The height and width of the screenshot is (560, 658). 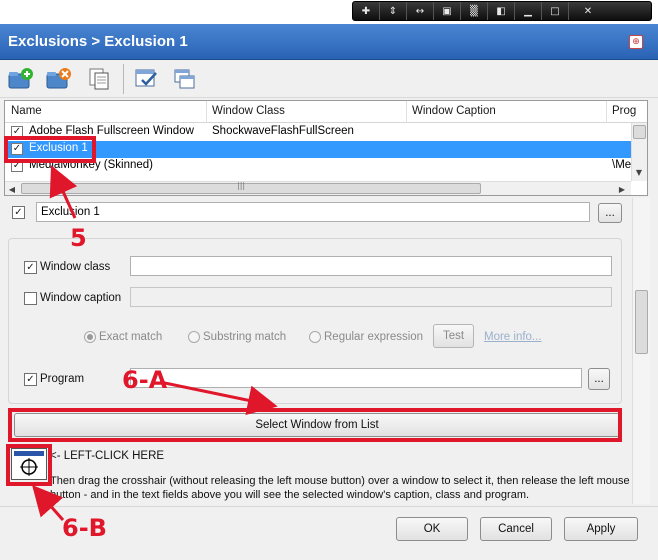 I want to click on annotation-label-5: 5, so click(x=78, y=238).